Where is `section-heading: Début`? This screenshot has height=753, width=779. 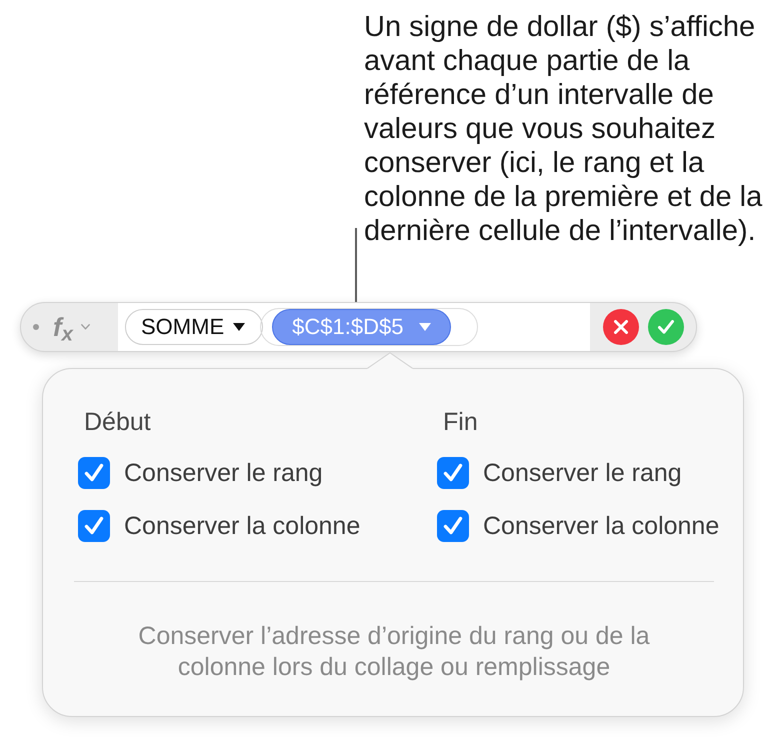
section-heading: Début is located at coordinates (117, 422).